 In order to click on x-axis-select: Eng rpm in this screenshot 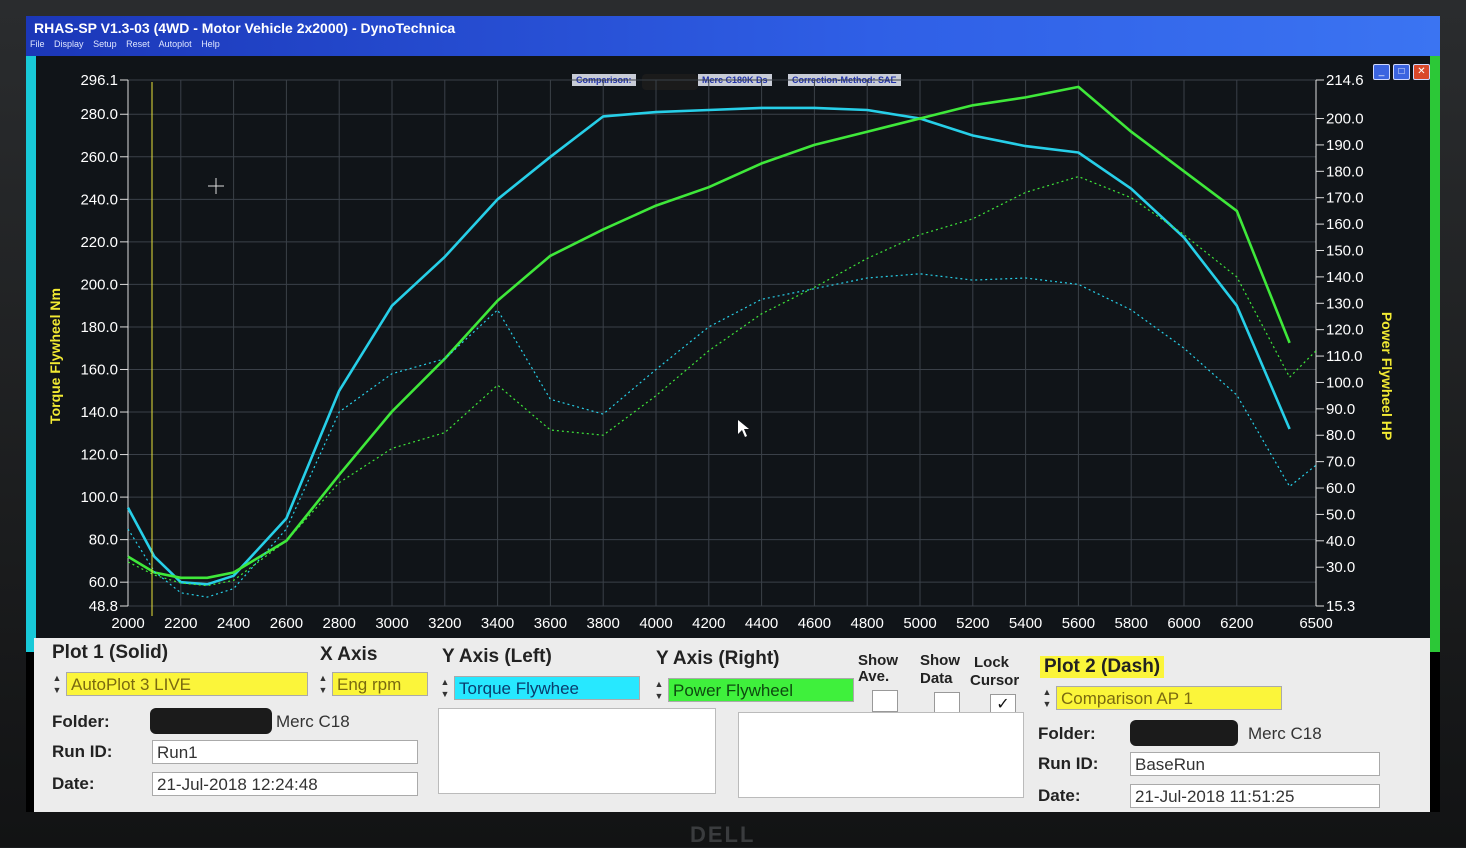, I will do `click(380, 684)`.